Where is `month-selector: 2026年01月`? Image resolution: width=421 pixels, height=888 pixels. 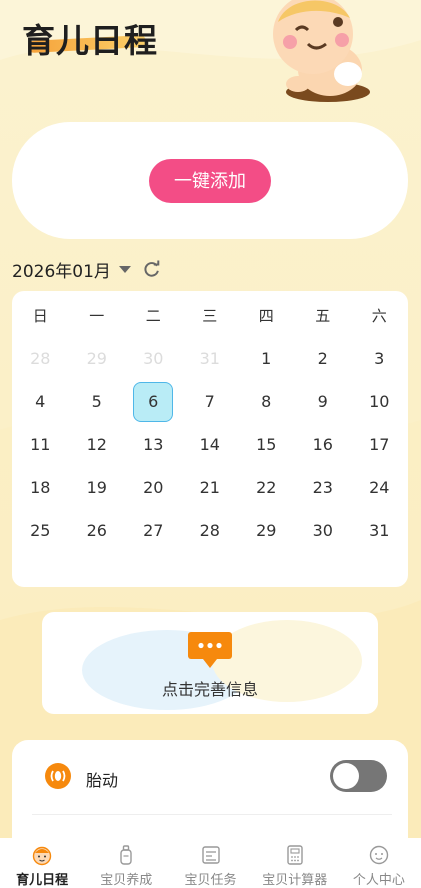
month-selector: 2026年01月 is located at coordinates (86, 269).